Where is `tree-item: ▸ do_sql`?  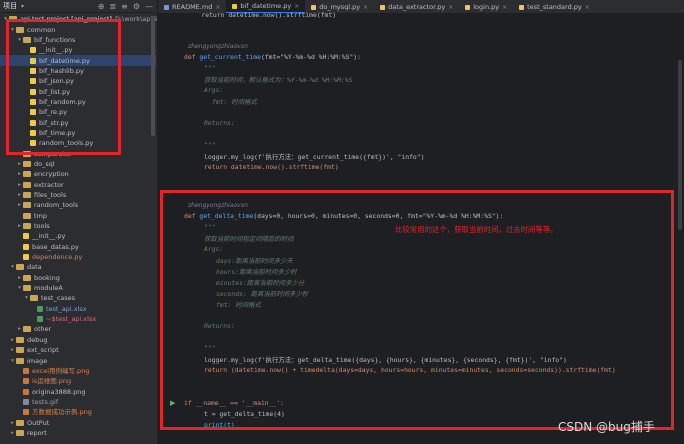
tree-item: ▸ do_sql is located at coordinates (78, 164).